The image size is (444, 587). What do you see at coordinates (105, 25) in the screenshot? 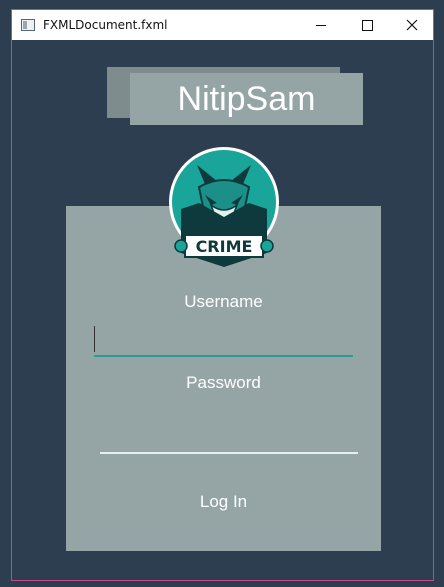
I see `window-title: FXMLDocument.fxml` at bounding box center [105, 25].